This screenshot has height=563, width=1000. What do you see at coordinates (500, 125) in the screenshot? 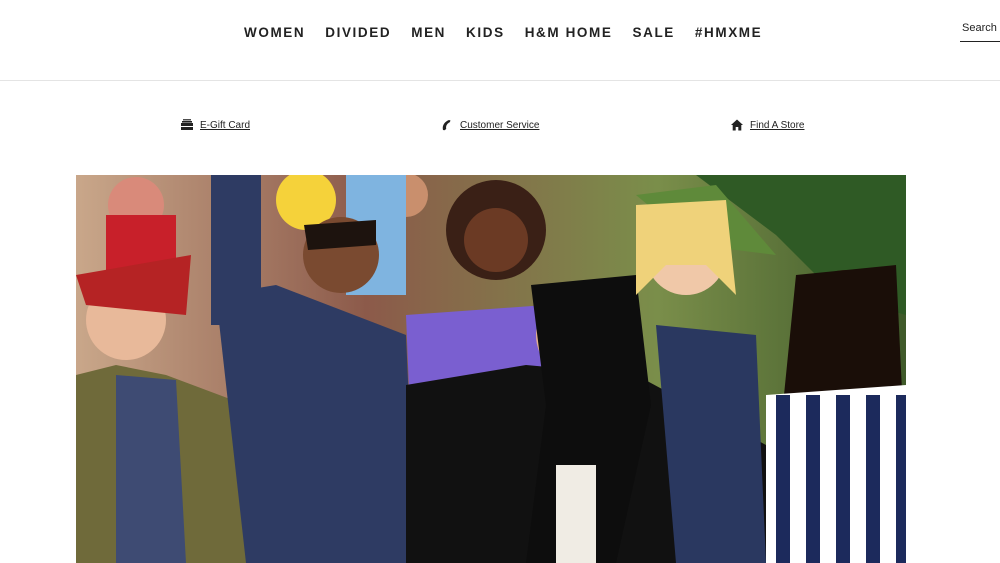
I see `customer-service-label: Customer Service` at bounding box center [500, 125].